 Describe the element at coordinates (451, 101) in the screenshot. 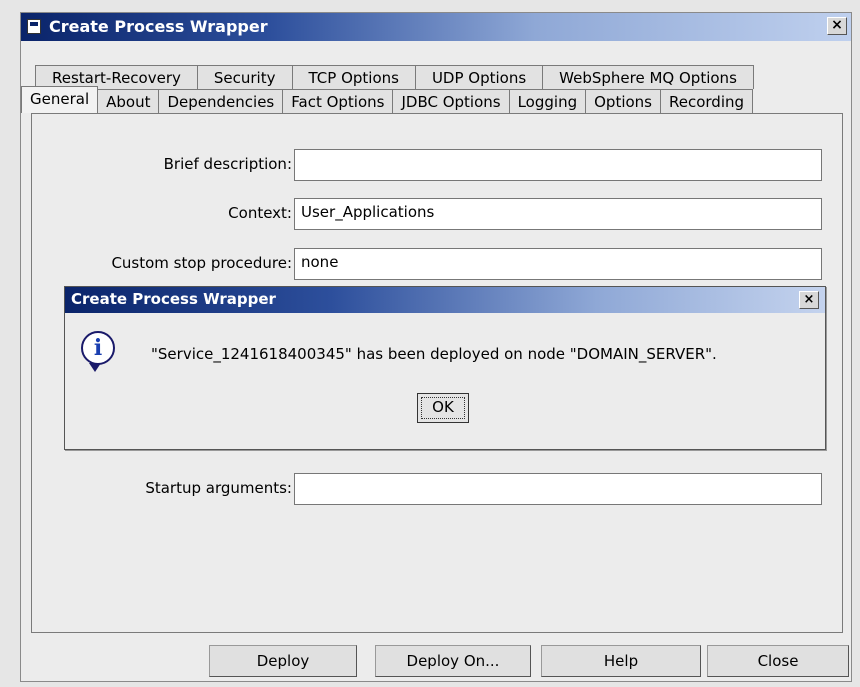

I see `tab-jdbc-options: JDBC Options` at that location.